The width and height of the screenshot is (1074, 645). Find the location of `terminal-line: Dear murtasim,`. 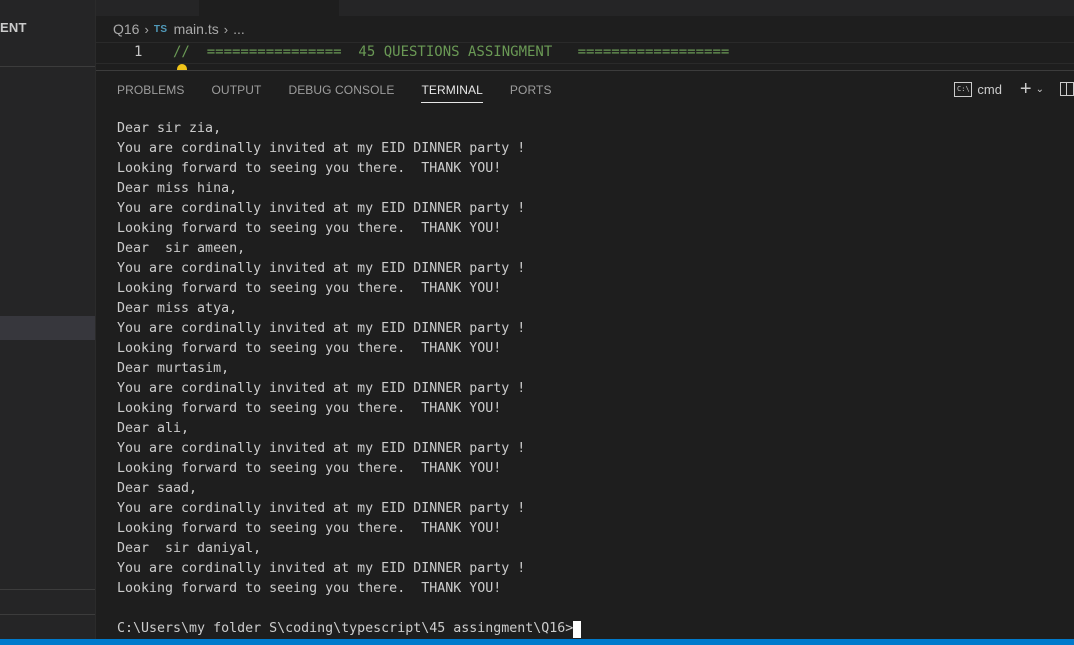

terminal-line: Dear murtasim, is located at coordinates (173, 368).